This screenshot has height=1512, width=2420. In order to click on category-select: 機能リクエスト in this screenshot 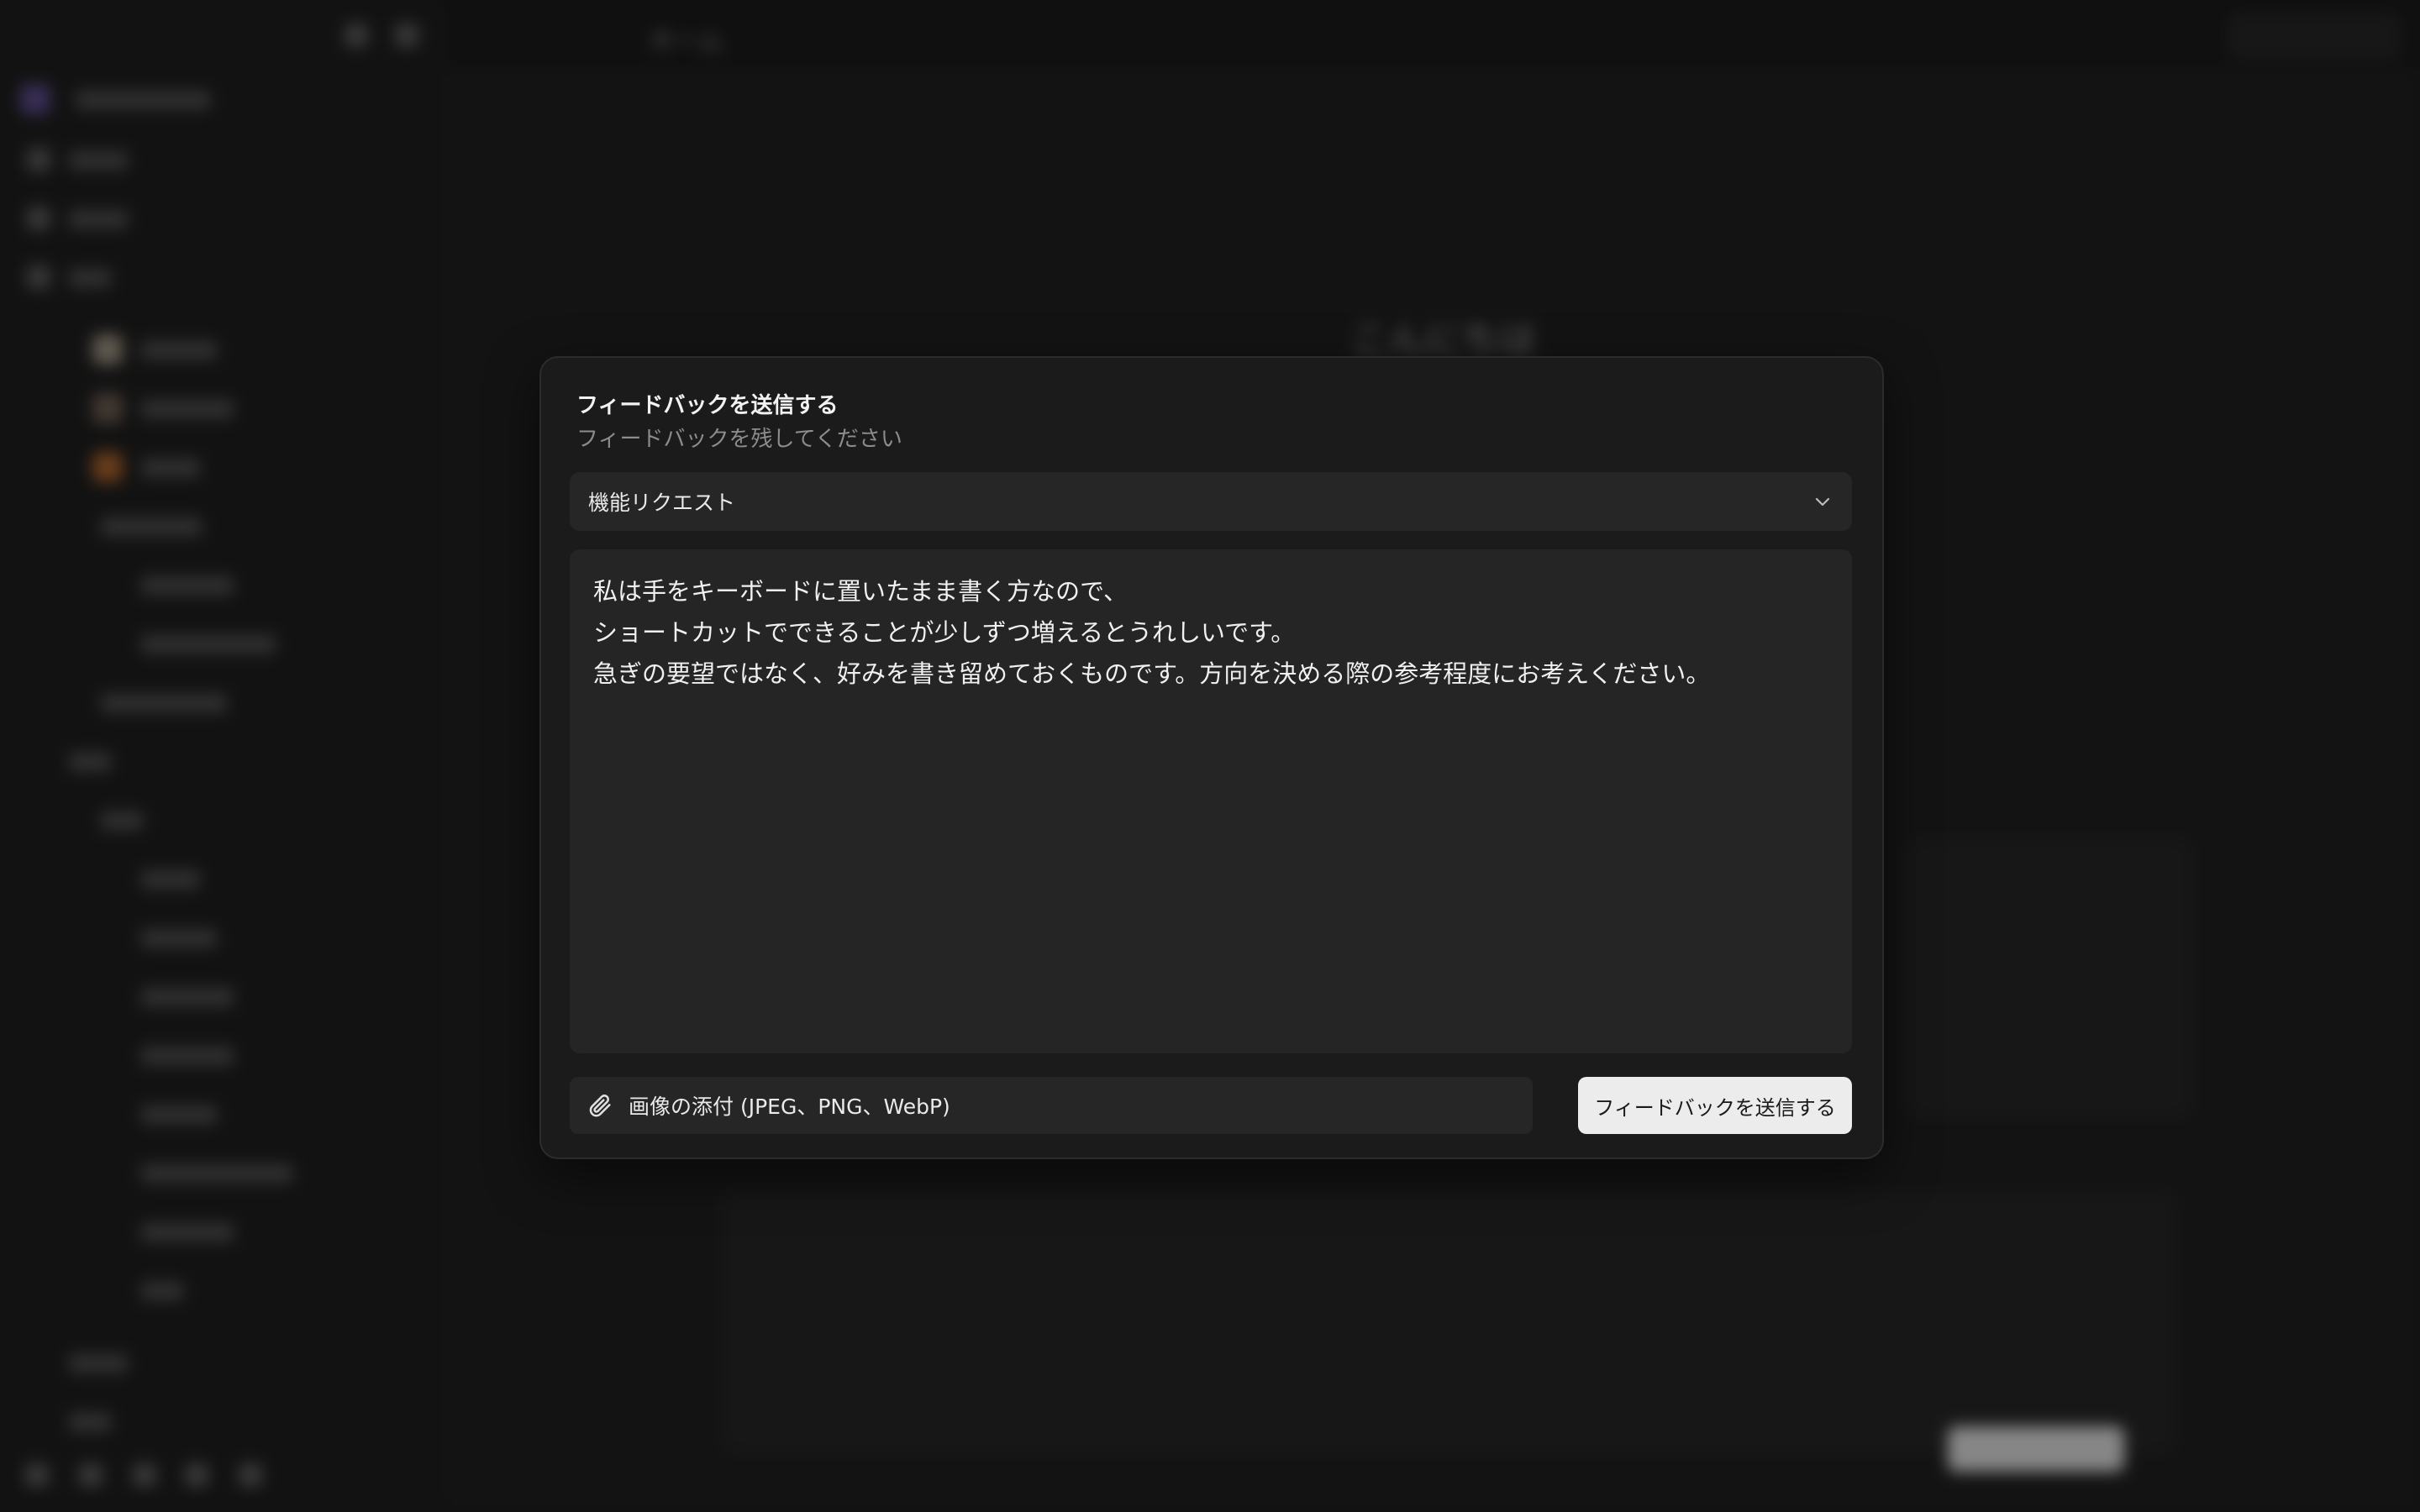, I will do `click(1211, 501)`.